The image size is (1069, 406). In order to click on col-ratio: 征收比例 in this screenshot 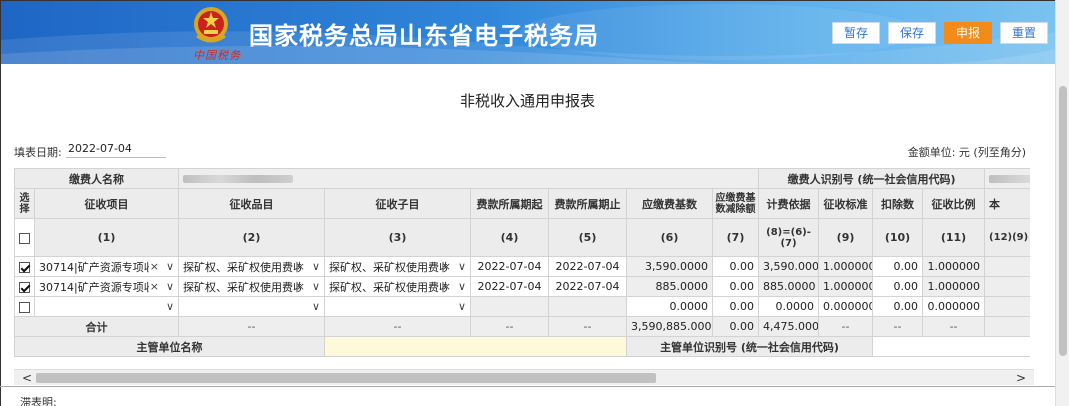, I will do `click(954, 203)`.